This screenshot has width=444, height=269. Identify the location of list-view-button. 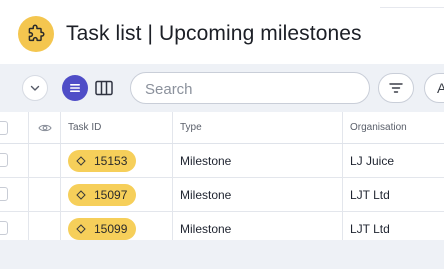
(75, 88).